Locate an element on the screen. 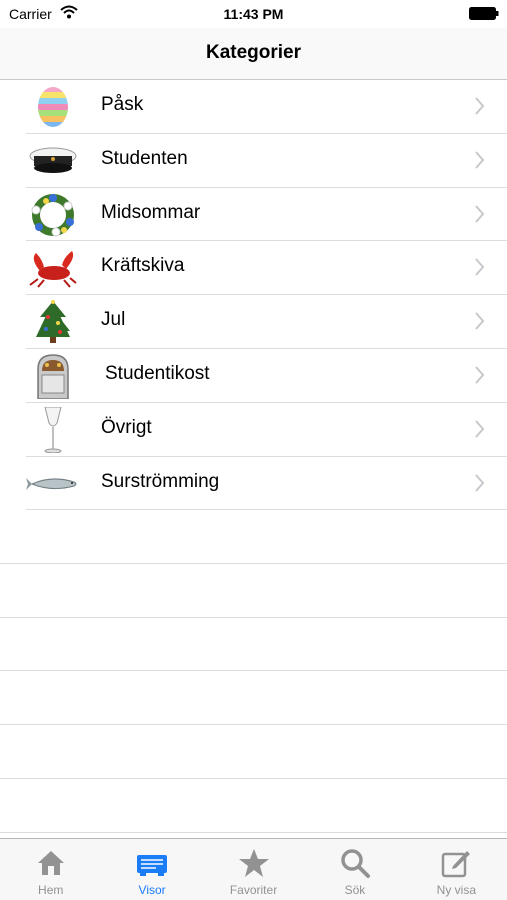 The width and height of the screenshot is (507, 900). songbook-icon is located at coordinates (152, 865).